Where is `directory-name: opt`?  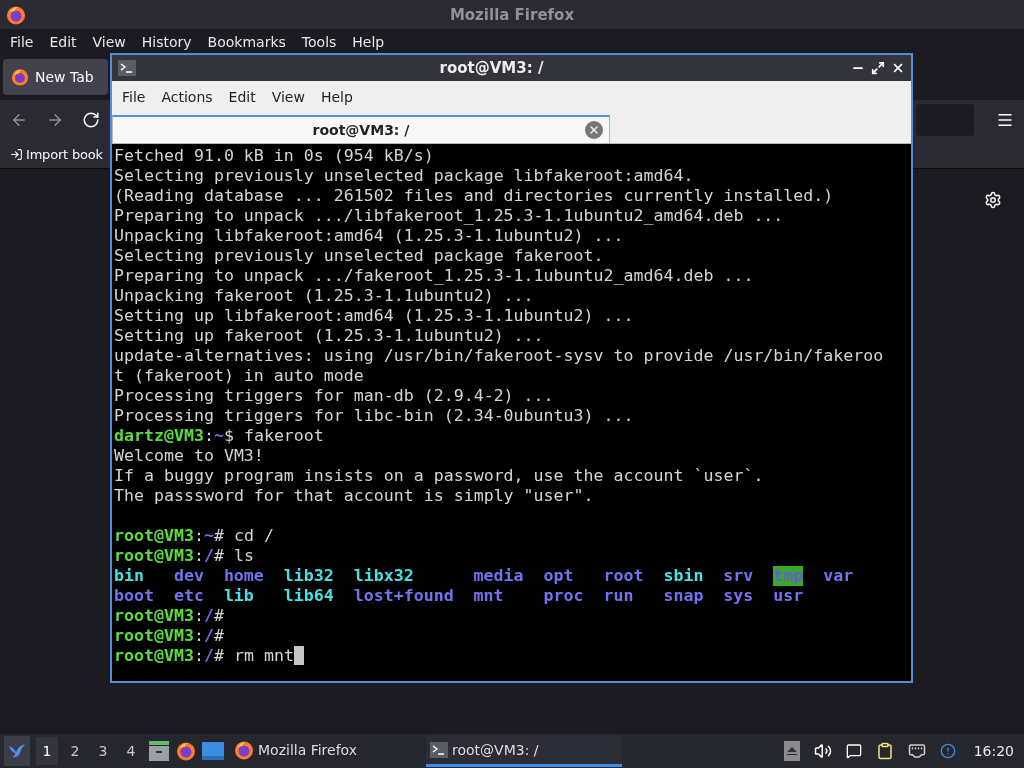 directory-name: opt is located at coordinates (558, 576).